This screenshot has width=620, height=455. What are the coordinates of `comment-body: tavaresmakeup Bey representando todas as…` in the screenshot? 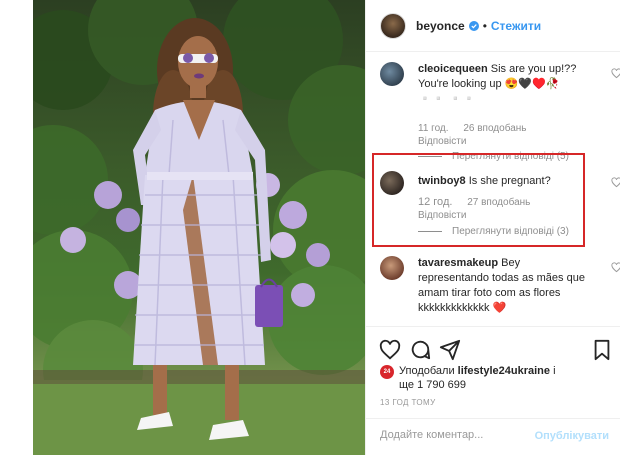 It's located at (503, 286).